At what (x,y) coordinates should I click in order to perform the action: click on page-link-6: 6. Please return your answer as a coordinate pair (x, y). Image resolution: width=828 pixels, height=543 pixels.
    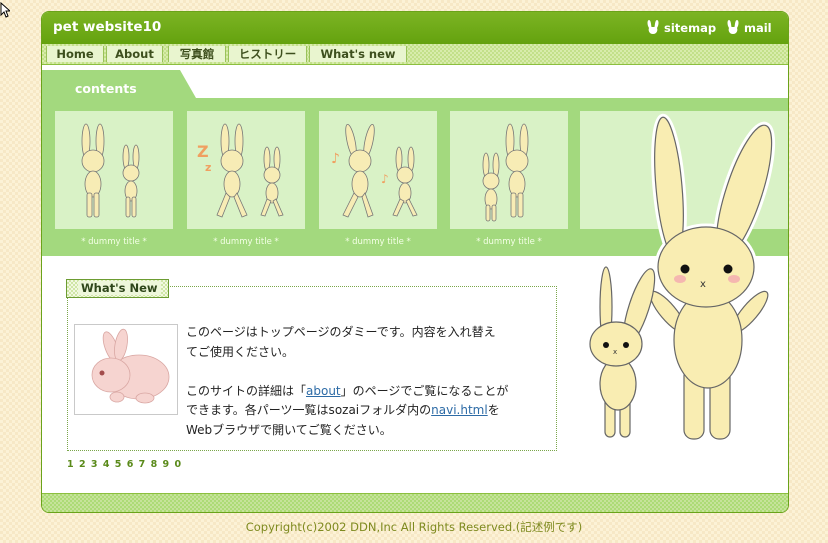
    Looking at the image, I should click on (131, 464).